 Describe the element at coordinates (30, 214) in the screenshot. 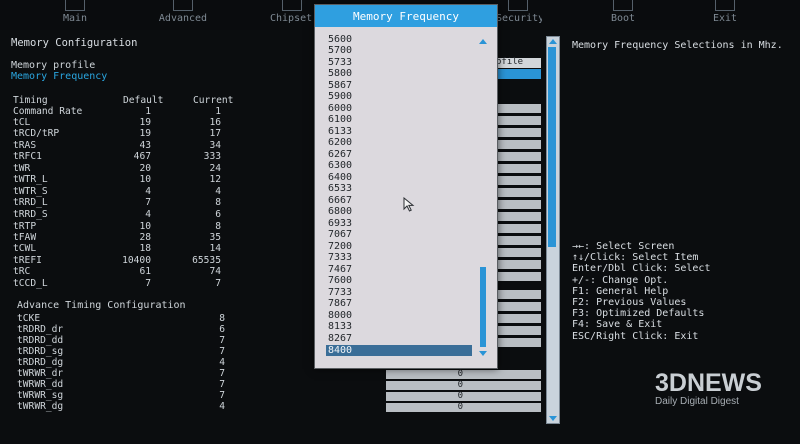

I see `timing-name: tRRD_S` at that location.